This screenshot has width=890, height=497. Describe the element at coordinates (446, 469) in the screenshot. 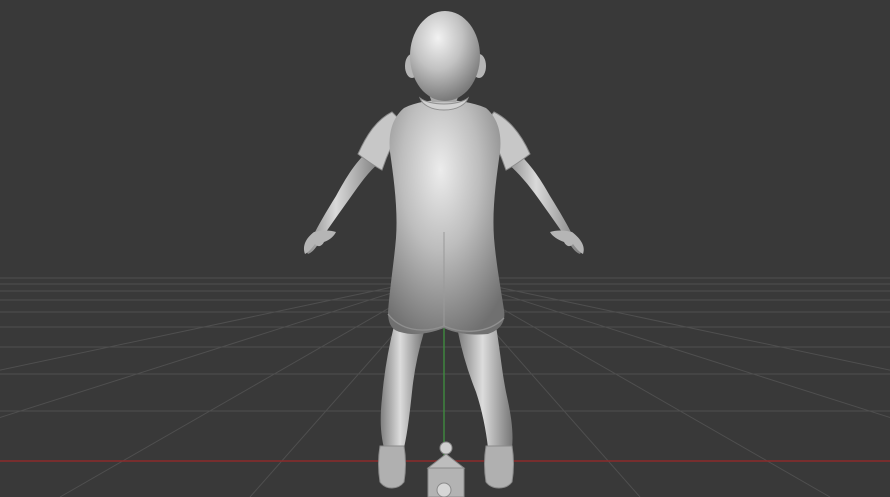

I see `object-origin-gizmo` at that location.